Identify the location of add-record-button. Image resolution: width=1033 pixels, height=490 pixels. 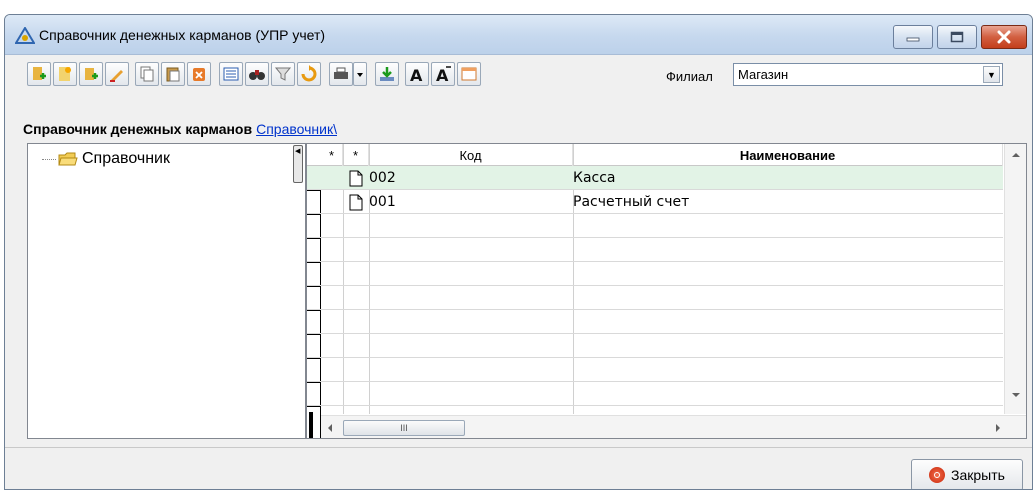
(39, 74).